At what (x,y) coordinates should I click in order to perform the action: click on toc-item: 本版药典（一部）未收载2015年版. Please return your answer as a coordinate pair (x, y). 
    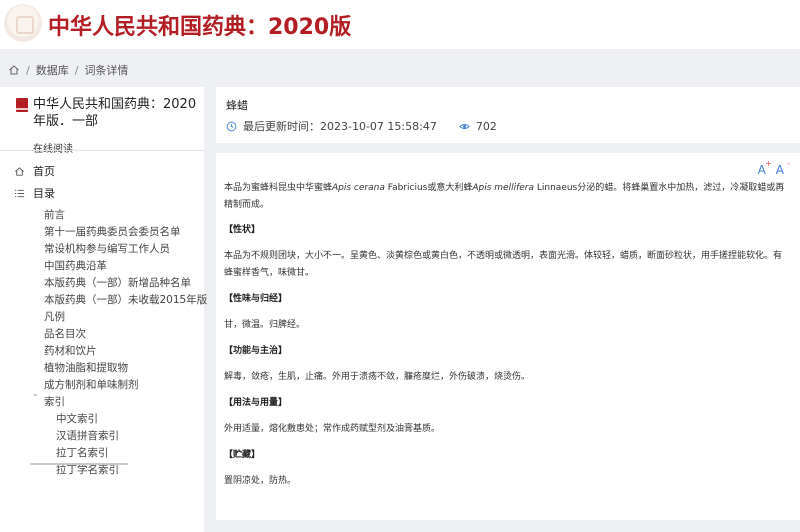
    Looking at the image, I should click on (125, 300).